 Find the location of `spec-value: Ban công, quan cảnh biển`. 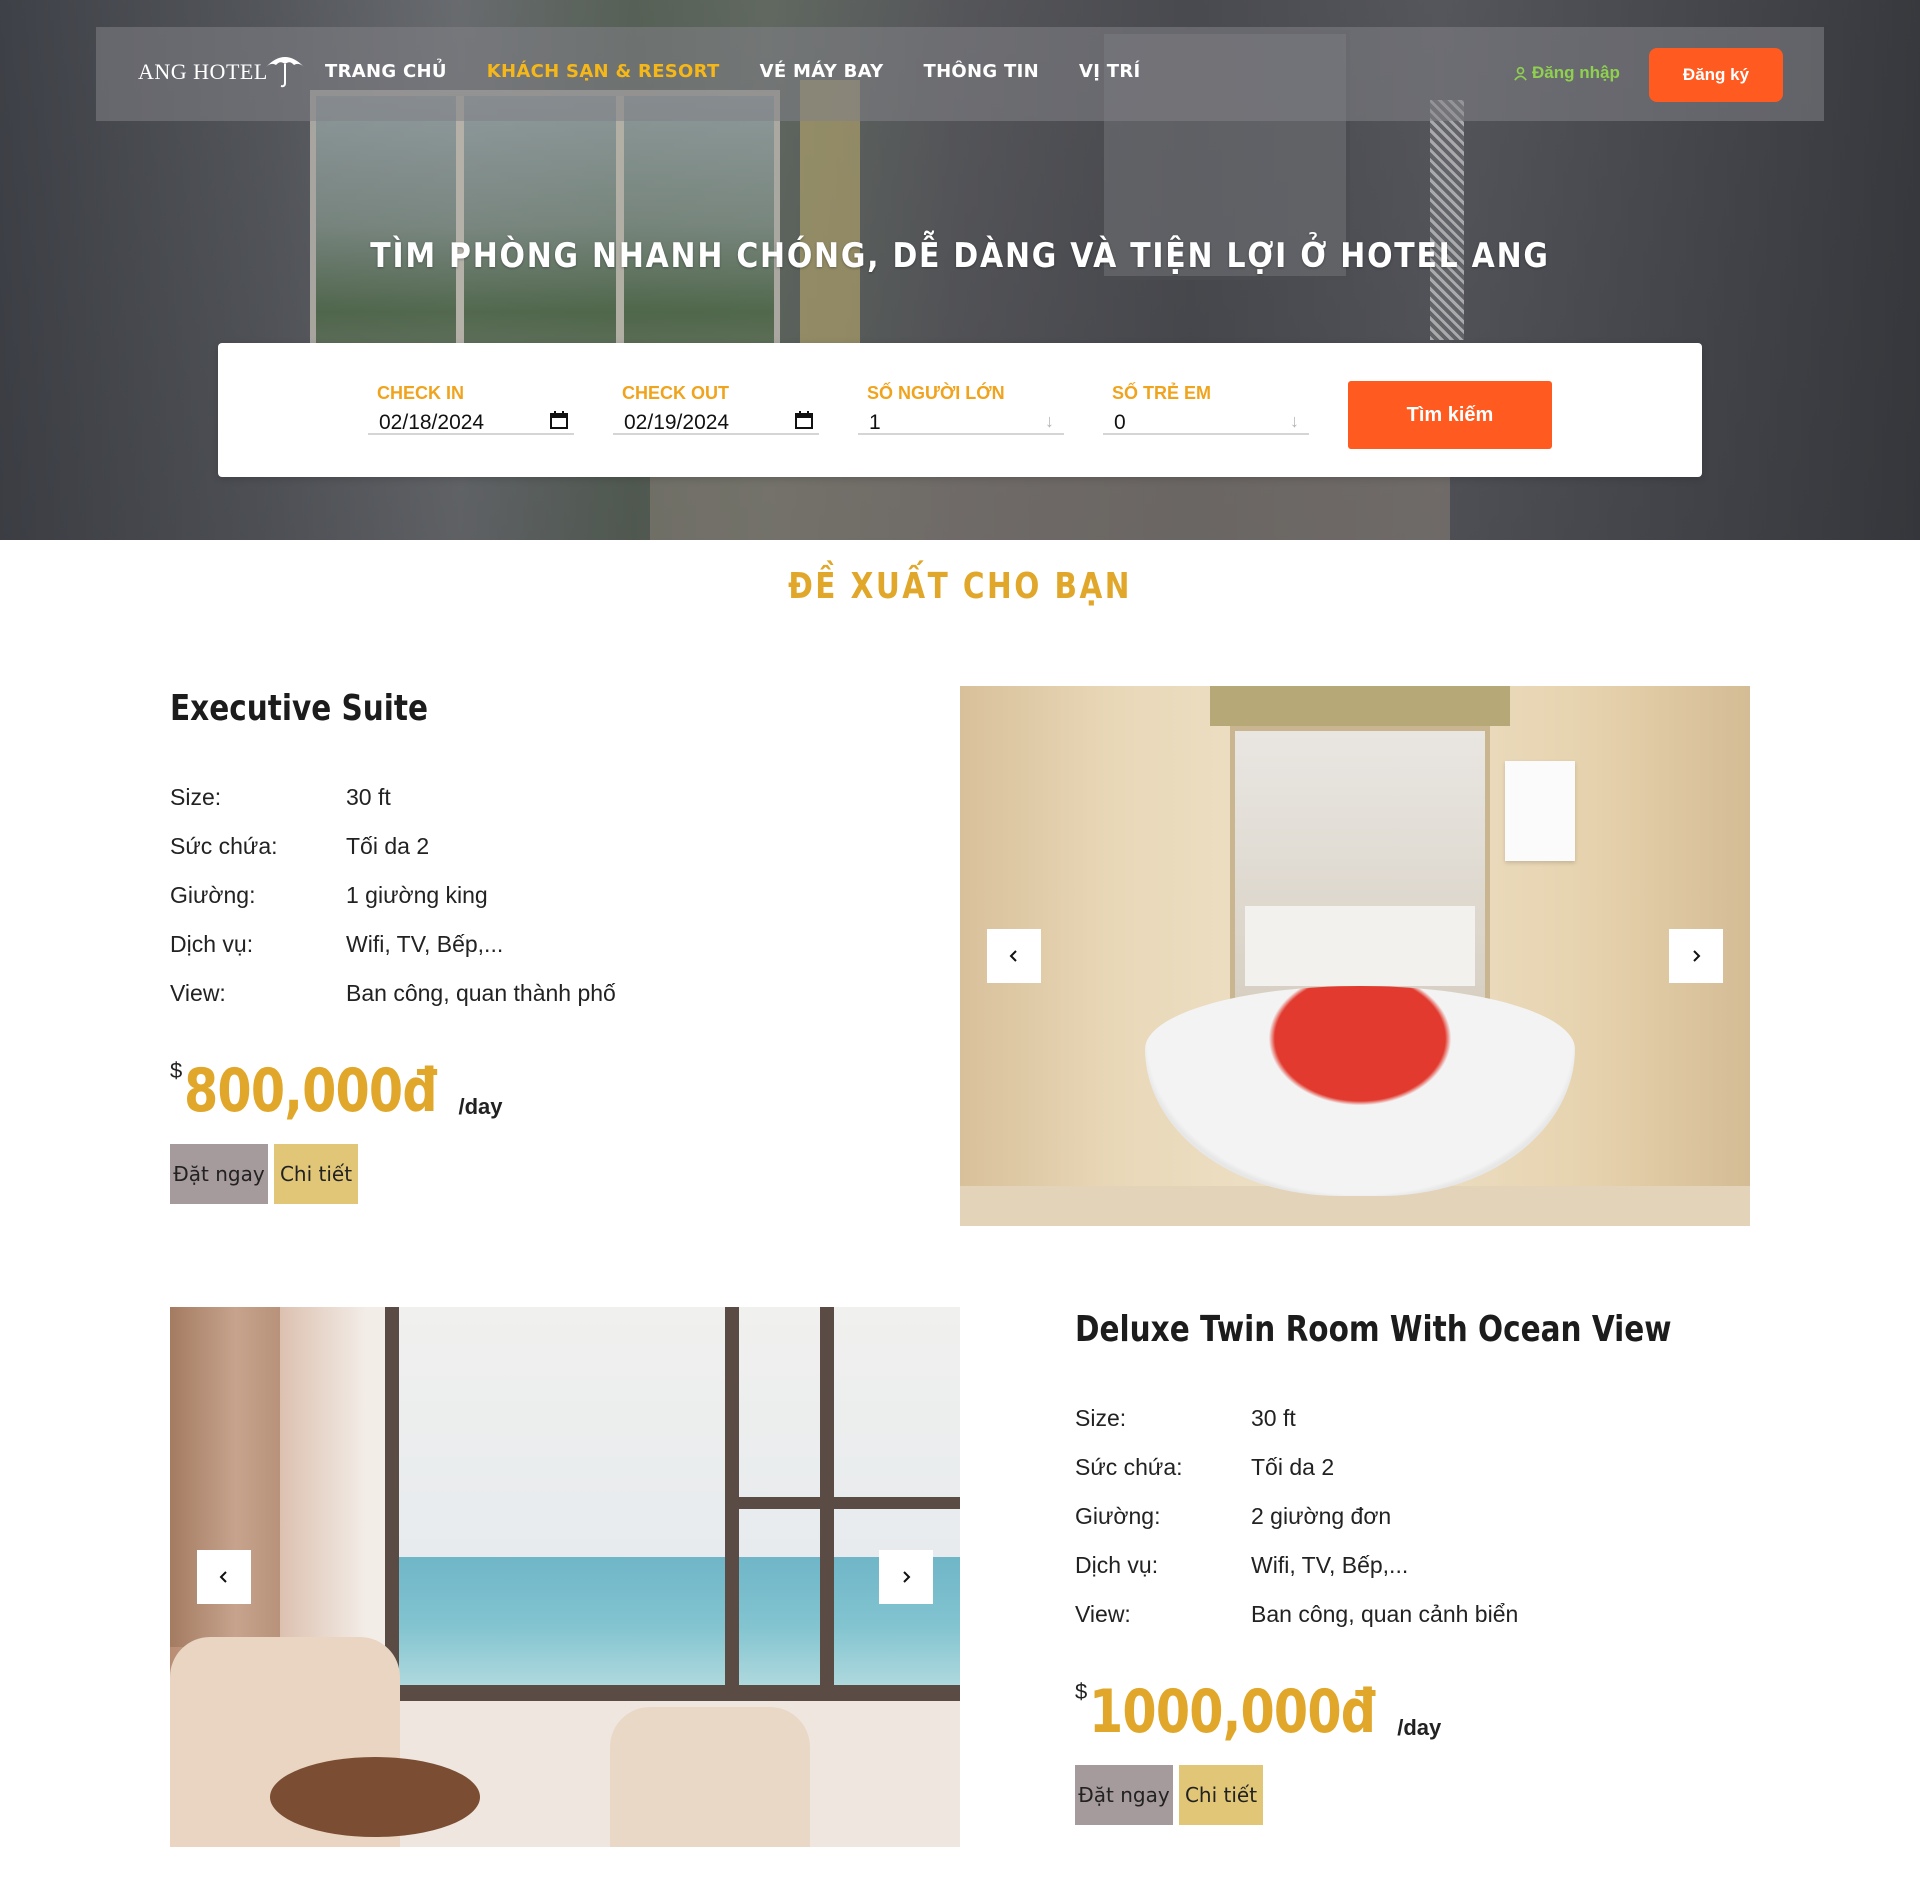

spec-value: Ban công, quan cảnh biển is located at coordinates (1385, 1614).